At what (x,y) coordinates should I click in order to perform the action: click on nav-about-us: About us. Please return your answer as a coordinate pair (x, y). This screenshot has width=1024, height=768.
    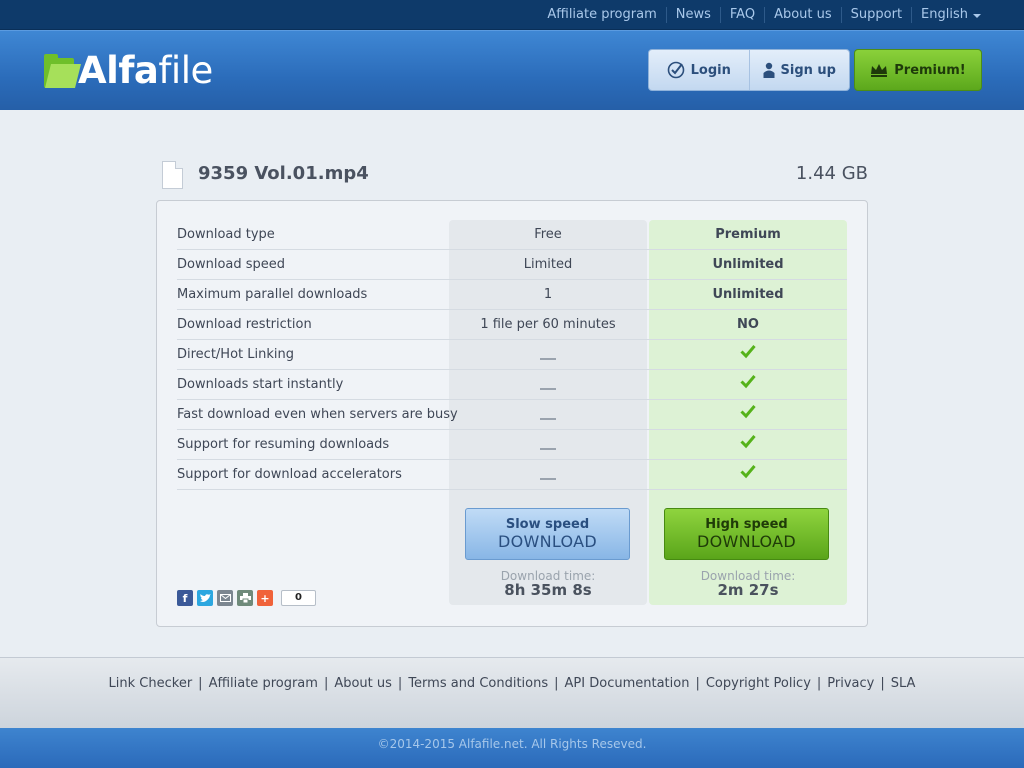
    Looking at the image, I should click on (802, 15).